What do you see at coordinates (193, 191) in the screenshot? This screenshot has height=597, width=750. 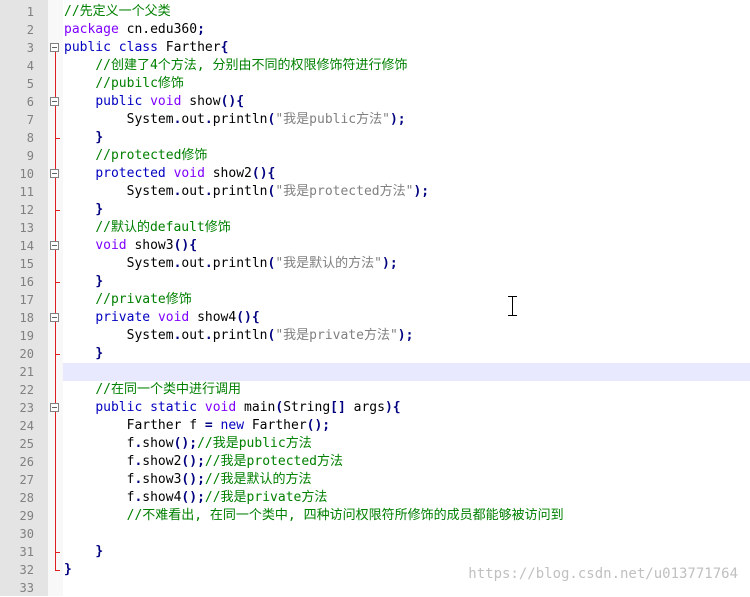 I see `code-token: out` at bounding box center [193, 191].